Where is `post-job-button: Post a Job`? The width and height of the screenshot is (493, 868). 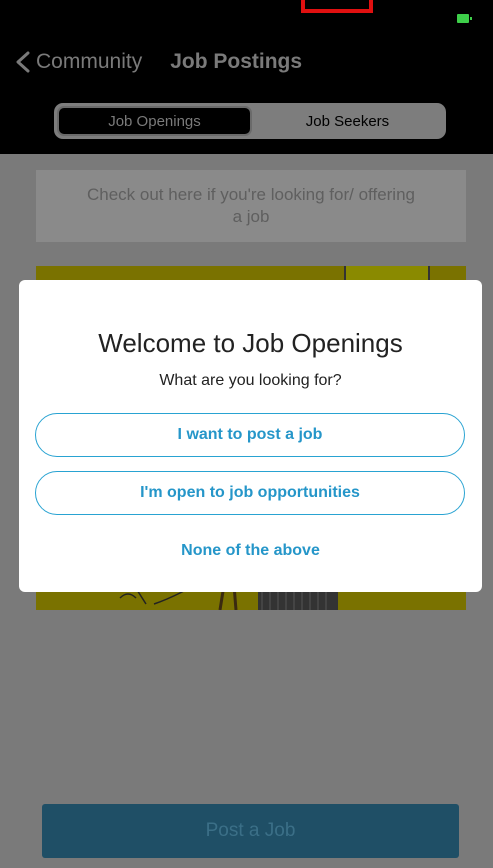 post-job-button: Post a Job is located at coordinates (250, 831).